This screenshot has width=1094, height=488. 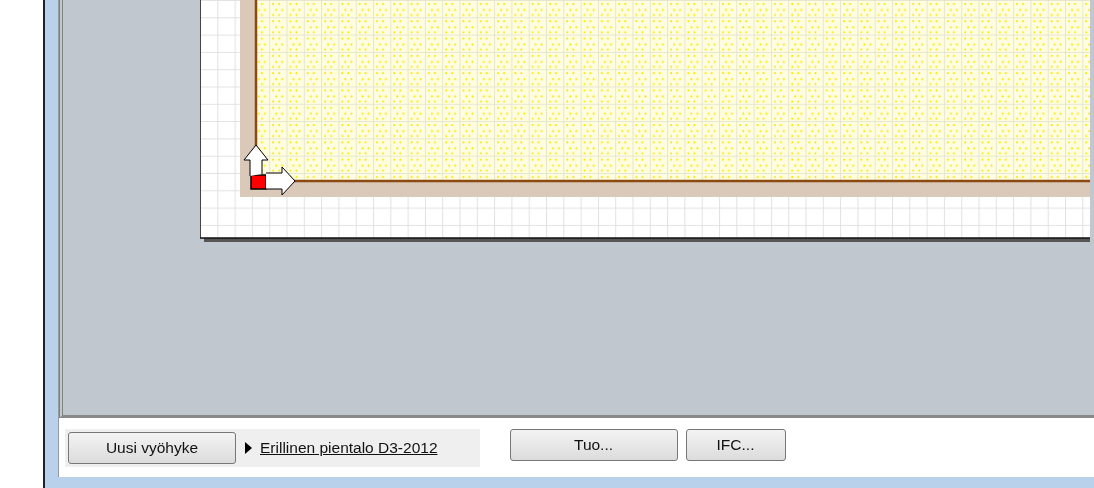 I want to click on zone-link: Erillinen pientalo D3-2012, so click(x=349, y=448).